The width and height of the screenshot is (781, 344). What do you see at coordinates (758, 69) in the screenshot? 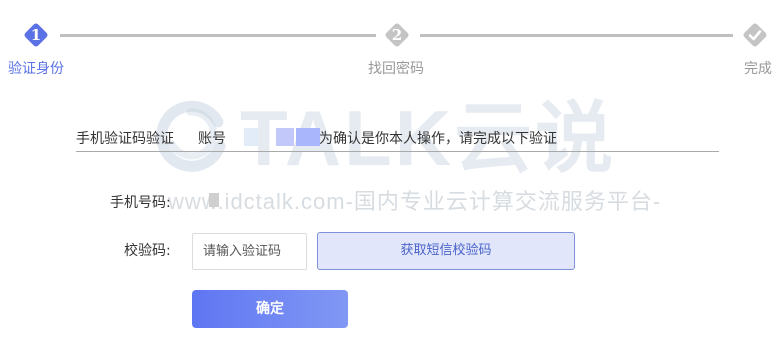
I see `step-3-label: 完成` at bounding box center [758, 69].